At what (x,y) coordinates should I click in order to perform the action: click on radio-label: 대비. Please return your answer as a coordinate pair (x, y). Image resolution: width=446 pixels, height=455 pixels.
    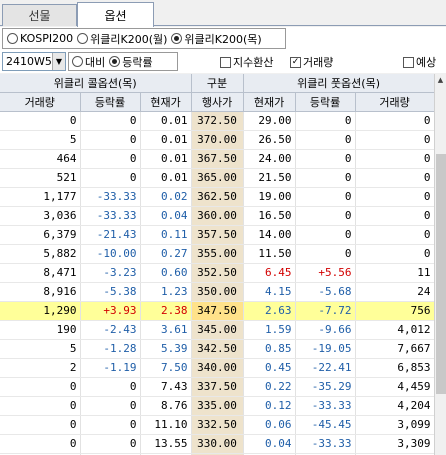
    Looking at the image, I should click on (95, 62).